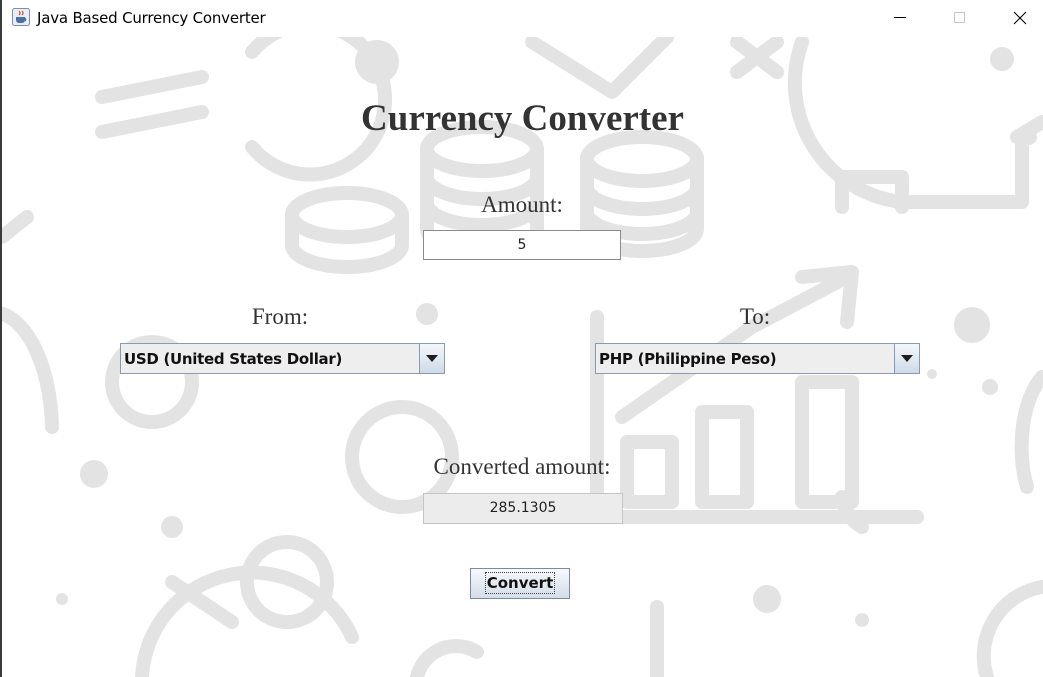 This screenshot has height=677, width=1043. What do you see at coordinates (280, 316) in the screenshot?
I see `from-label: From:` at bounding box center [280, 316].